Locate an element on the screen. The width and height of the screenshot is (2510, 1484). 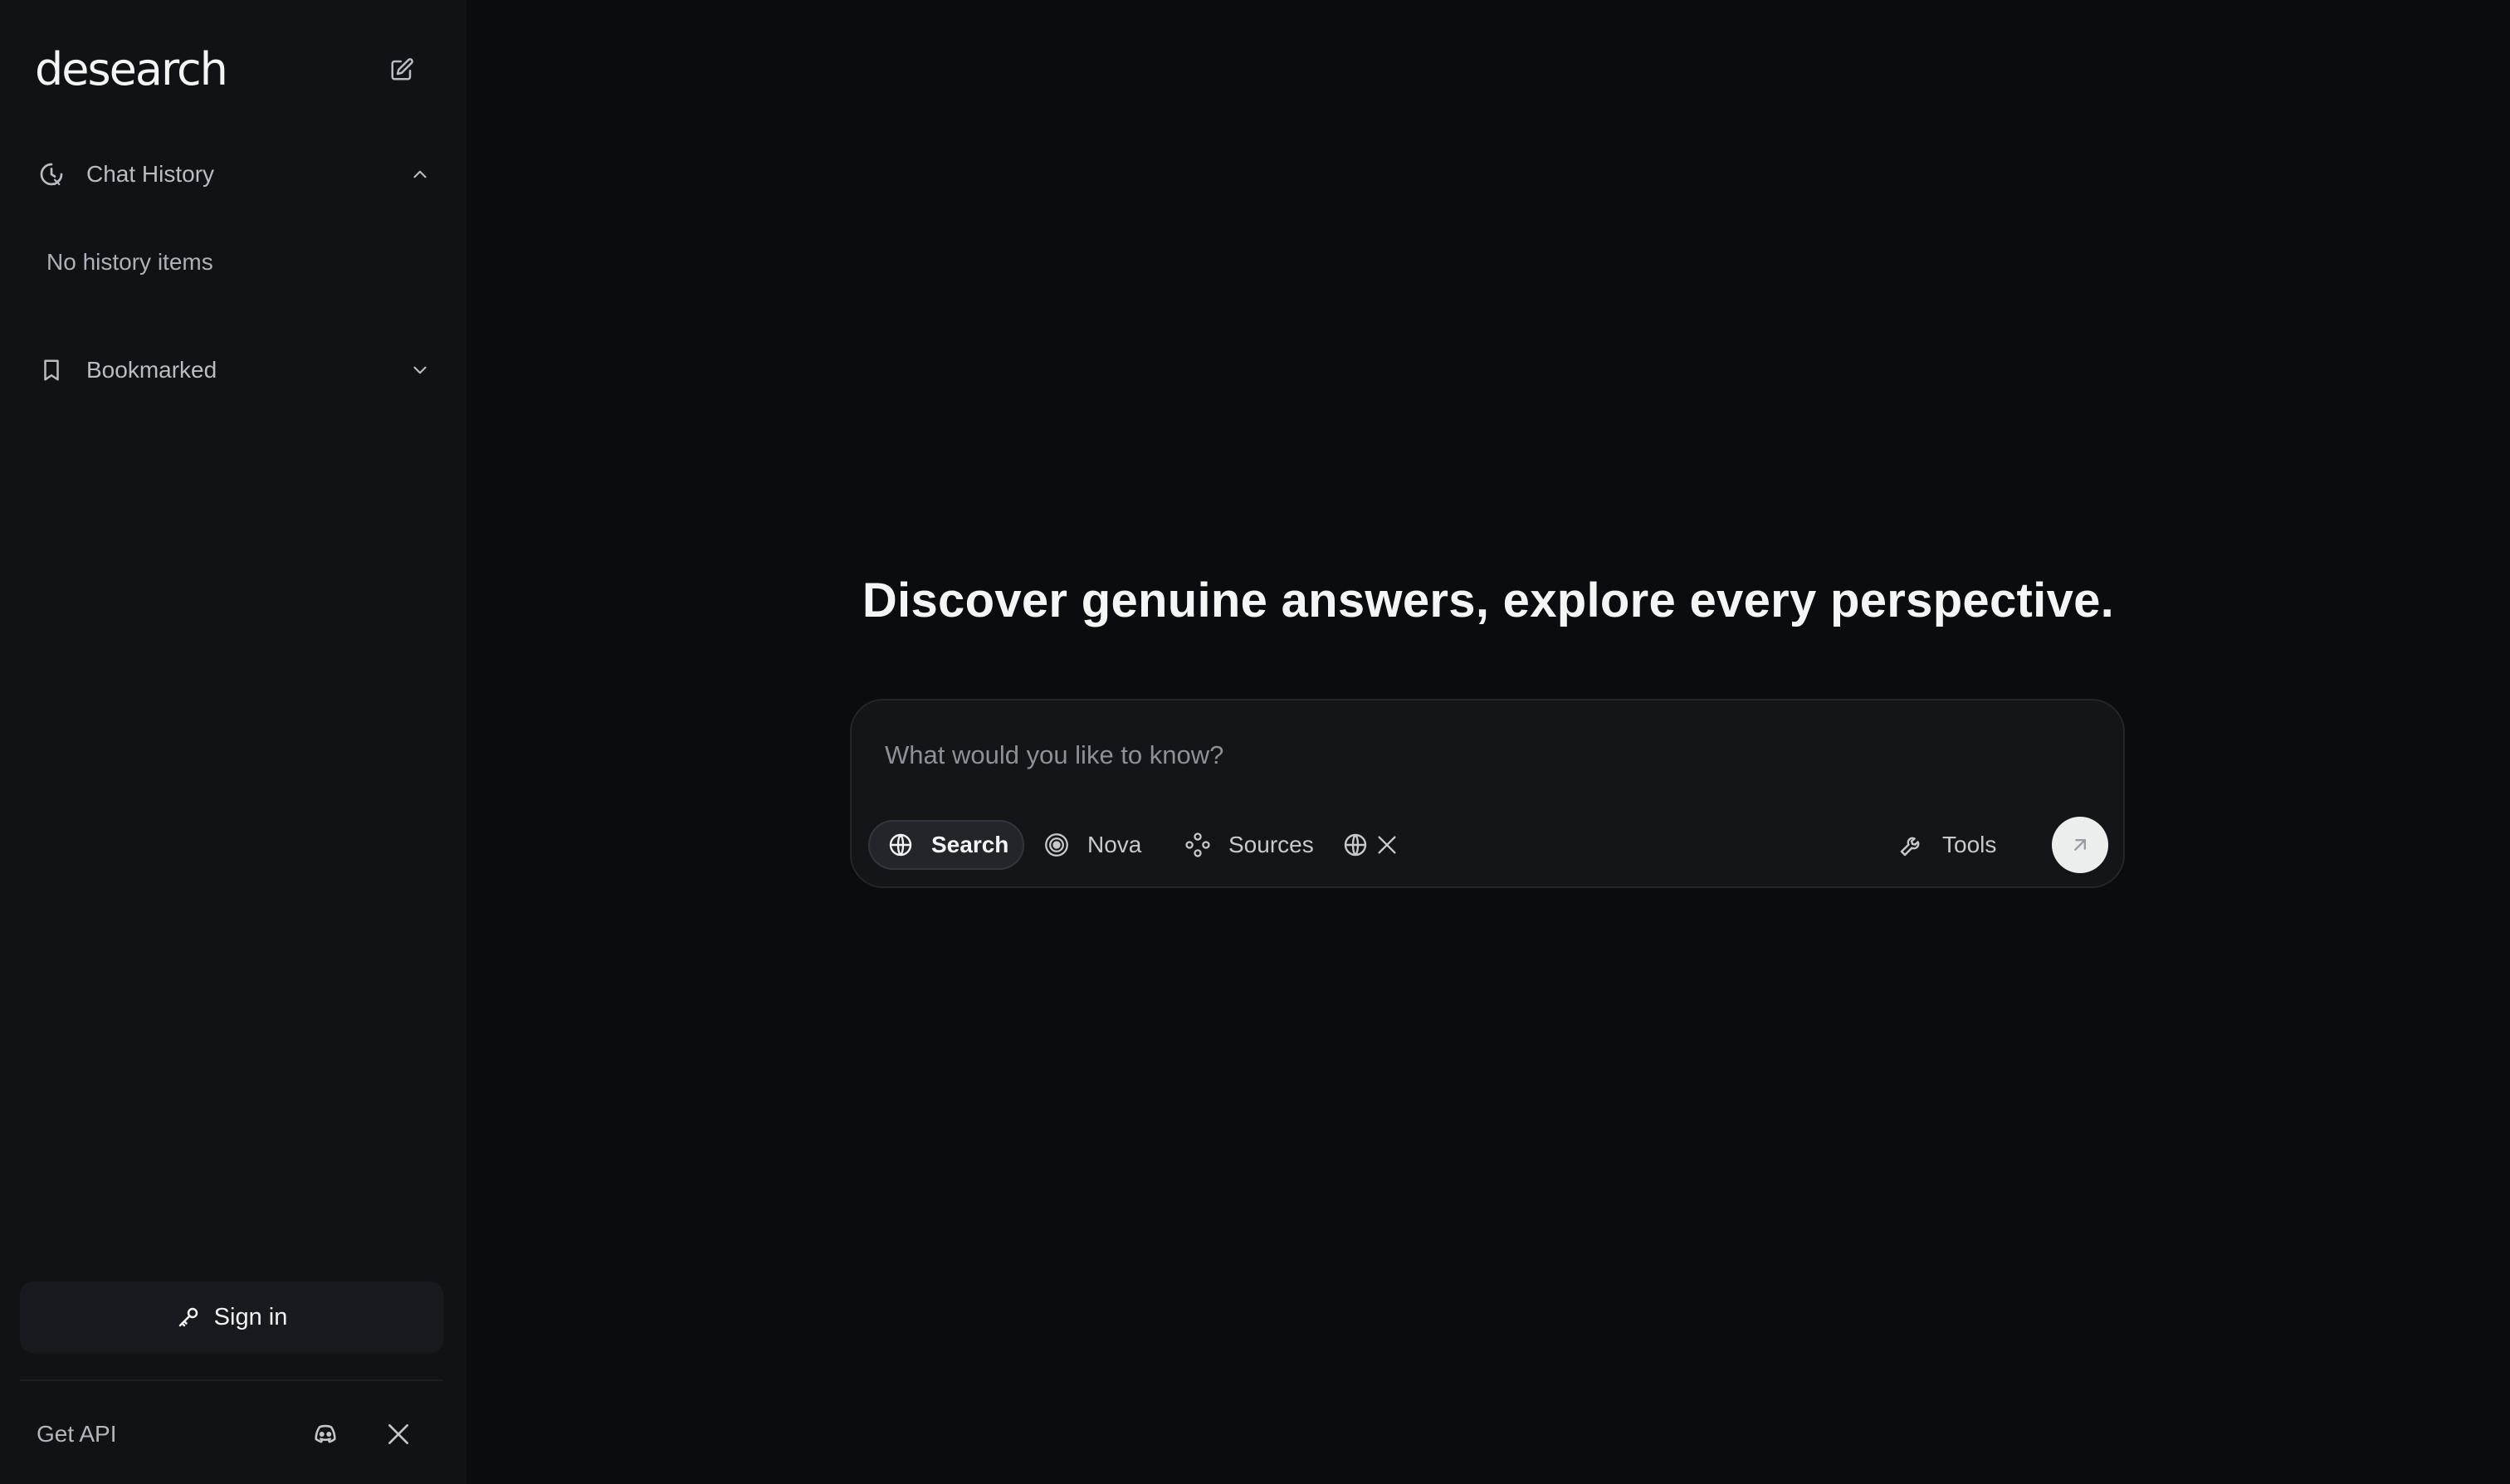
chat-history-label: Chat History is located at coordinates (150, 174).